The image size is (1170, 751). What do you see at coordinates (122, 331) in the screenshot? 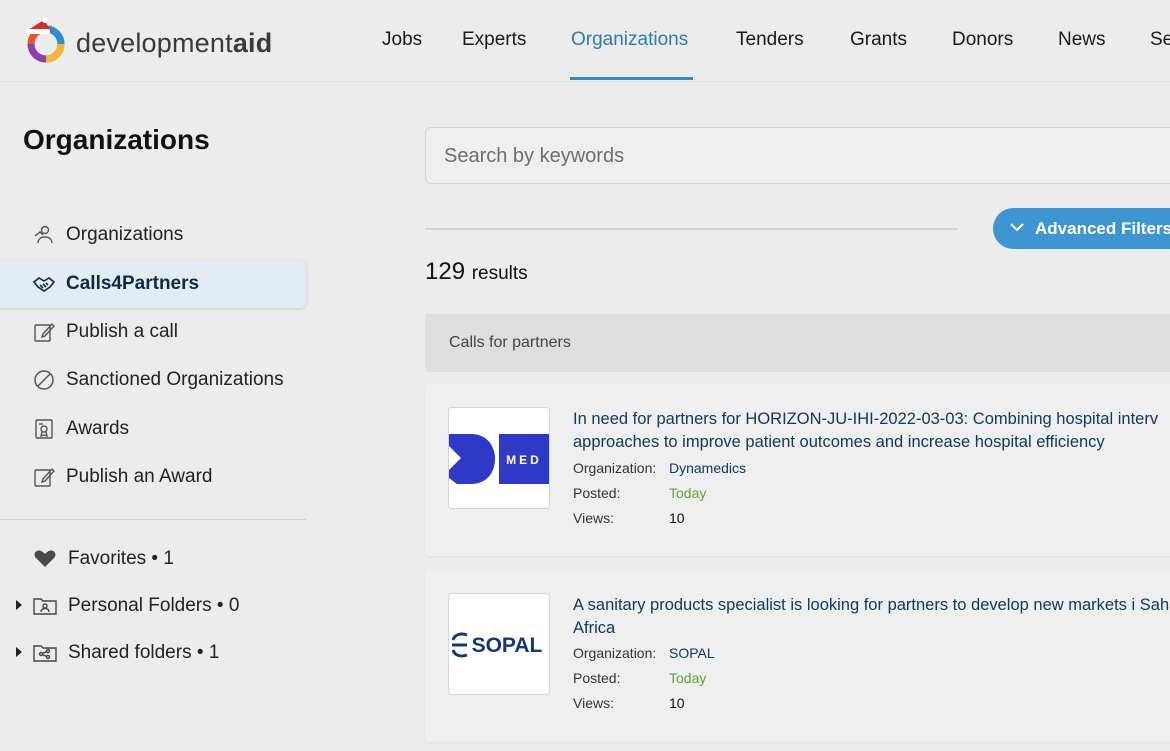
I see `sidebar-item-label: Publish a call` at bounding box center [122, 331].